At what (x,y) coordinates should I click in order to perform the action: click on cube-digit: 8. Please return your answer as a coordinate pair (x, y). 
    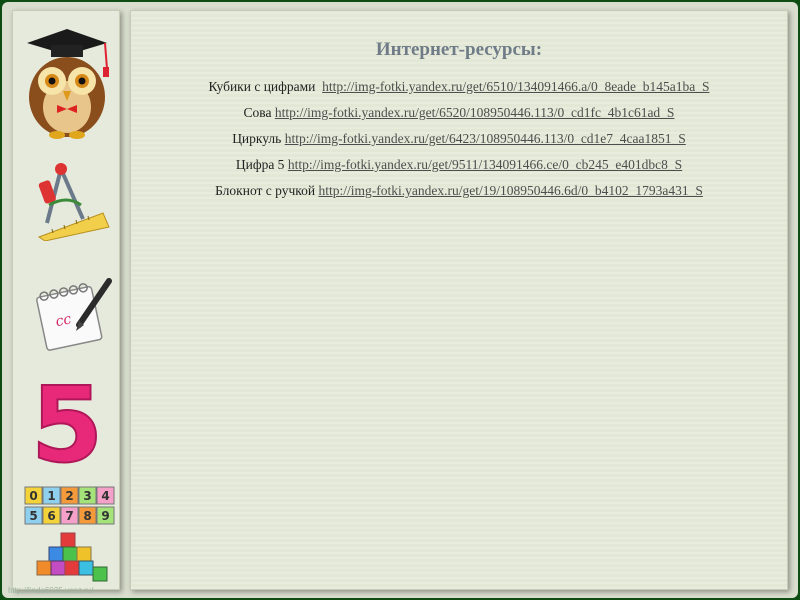
    Looking at the image, I should click on (87, 516).